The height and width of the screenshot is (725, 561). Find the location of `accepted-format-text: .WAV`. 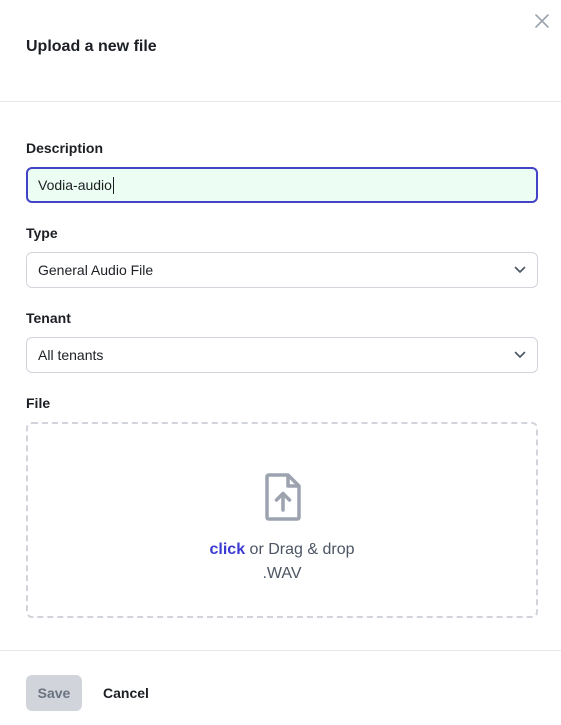

accepted-format-text: .WAV is located at coordinates (282, 573).